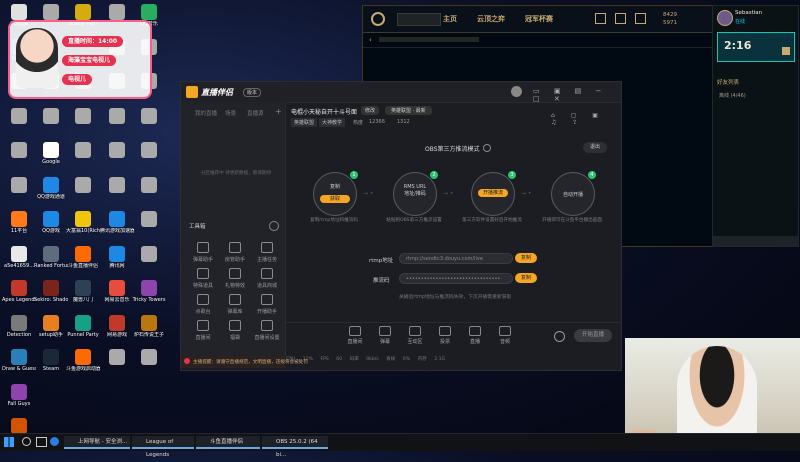 The image size is (800, 462). I want to click on copy-rtmp-button: 复制, so click(526, 258).